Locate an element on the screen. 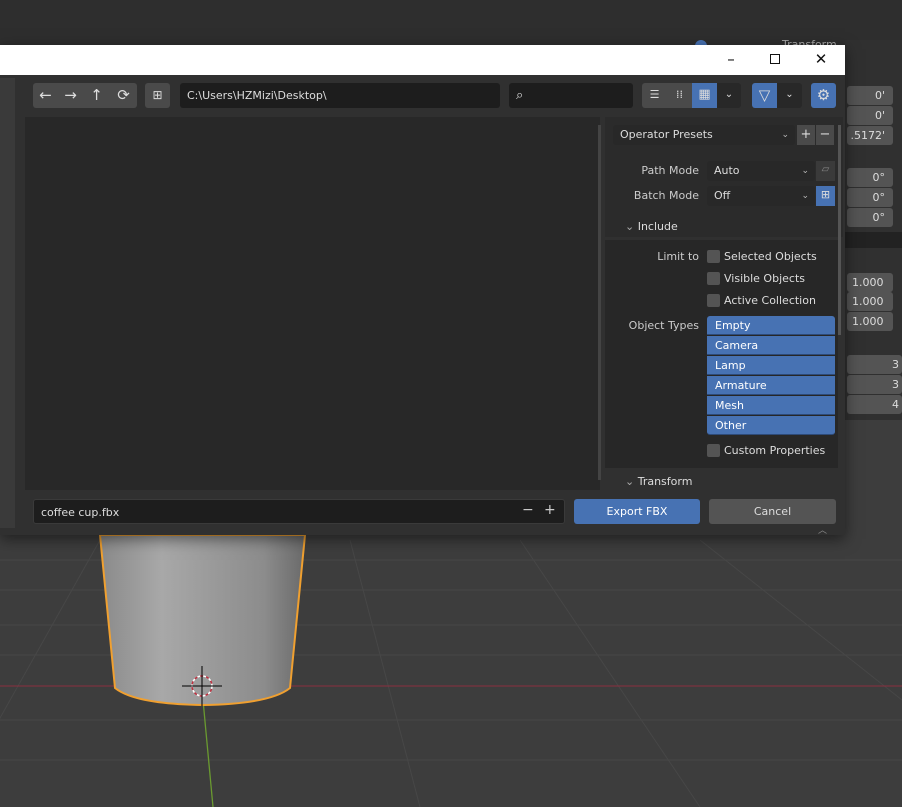 Image resolution: width=902 pixels, height=807 pixels. path-mode-dropdown: Auto ⌄ is located at coordinates (761, 171).